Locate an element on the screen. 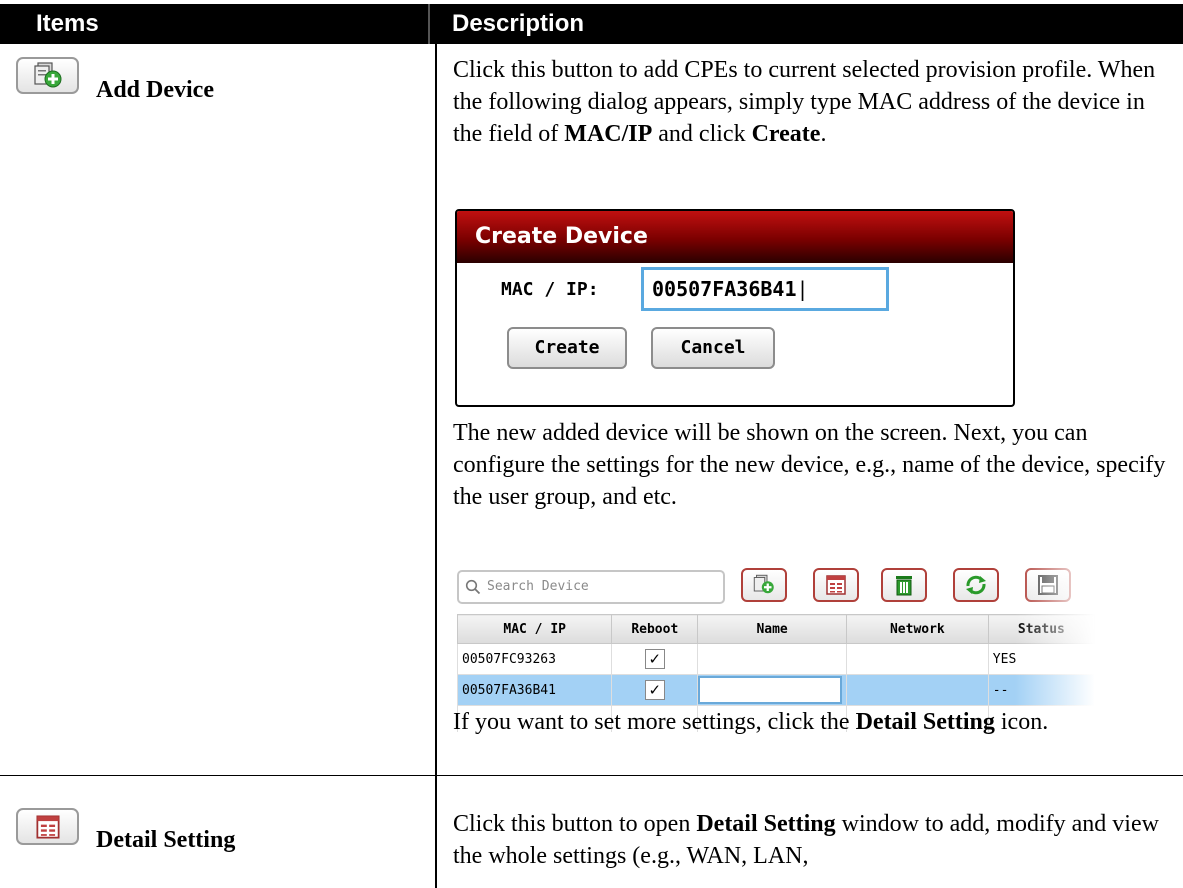 The height and width of the screenshot is (888, 1183). table-row: 00507FA36B41 ✓ -- is located at coordinates (775, 690).